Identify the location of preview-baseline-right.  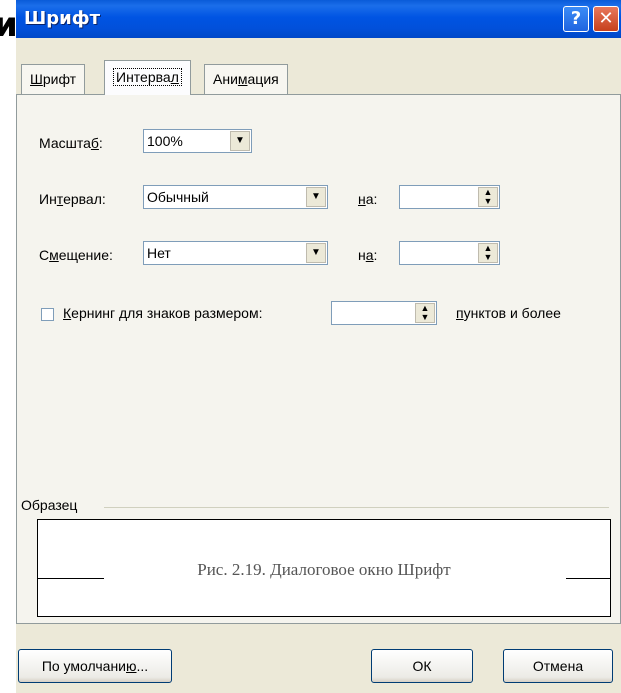
(588, 578).